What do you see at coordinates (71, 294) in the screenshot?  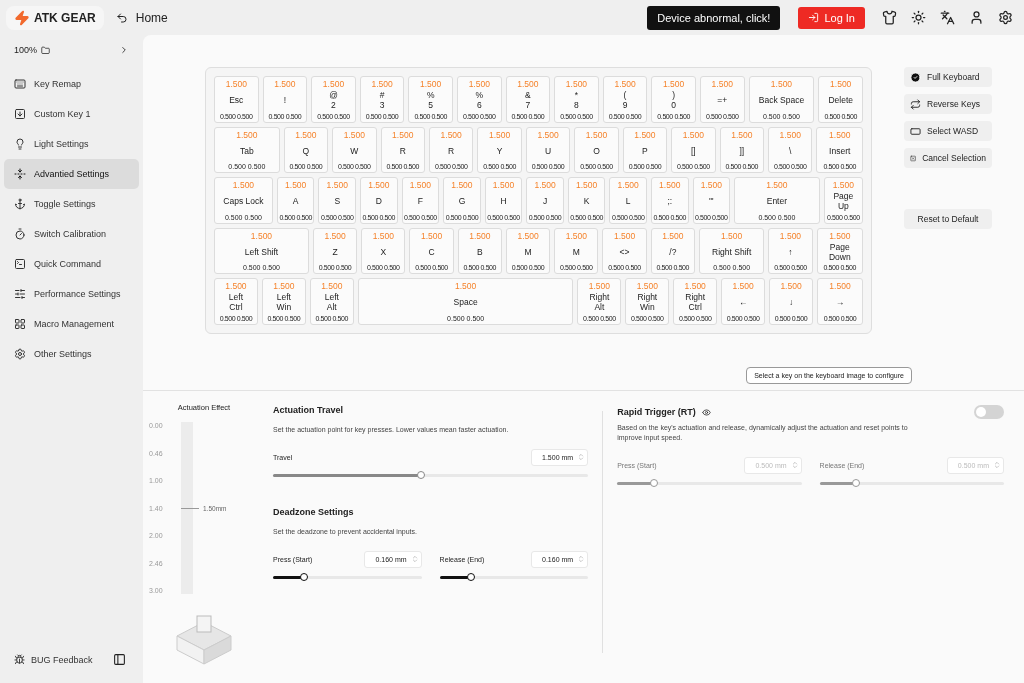 I see `sidebar-item: Performance Settings` at bounding box center [71, 294].